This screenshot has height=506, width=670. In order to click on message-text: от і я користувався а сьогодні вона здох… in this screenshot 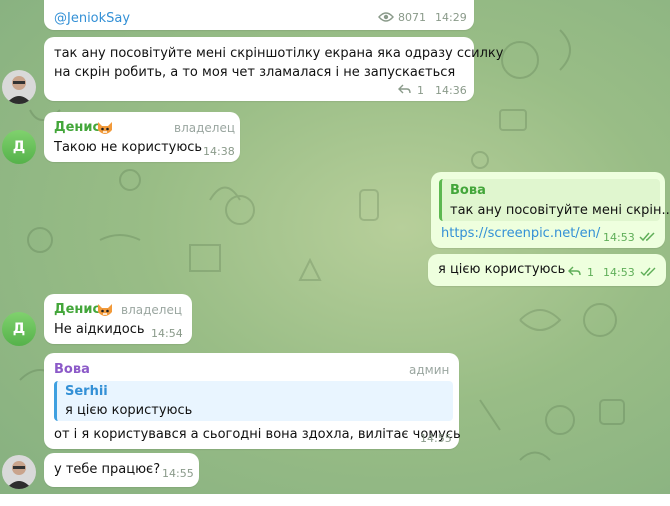, I will do `click(257, 434)`.